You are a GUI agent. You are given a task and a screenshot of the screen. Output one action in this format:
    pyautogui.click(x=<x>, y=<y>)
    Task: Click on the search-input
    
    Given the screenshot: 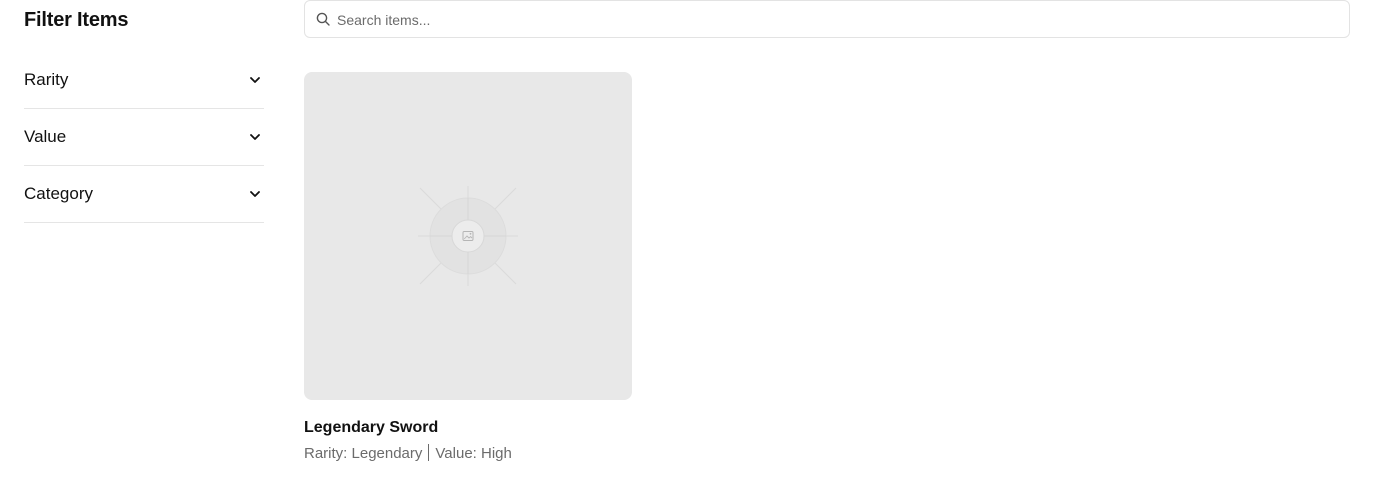 What is the action you would take?
    pyautogui.click(x=837, y=20)
    